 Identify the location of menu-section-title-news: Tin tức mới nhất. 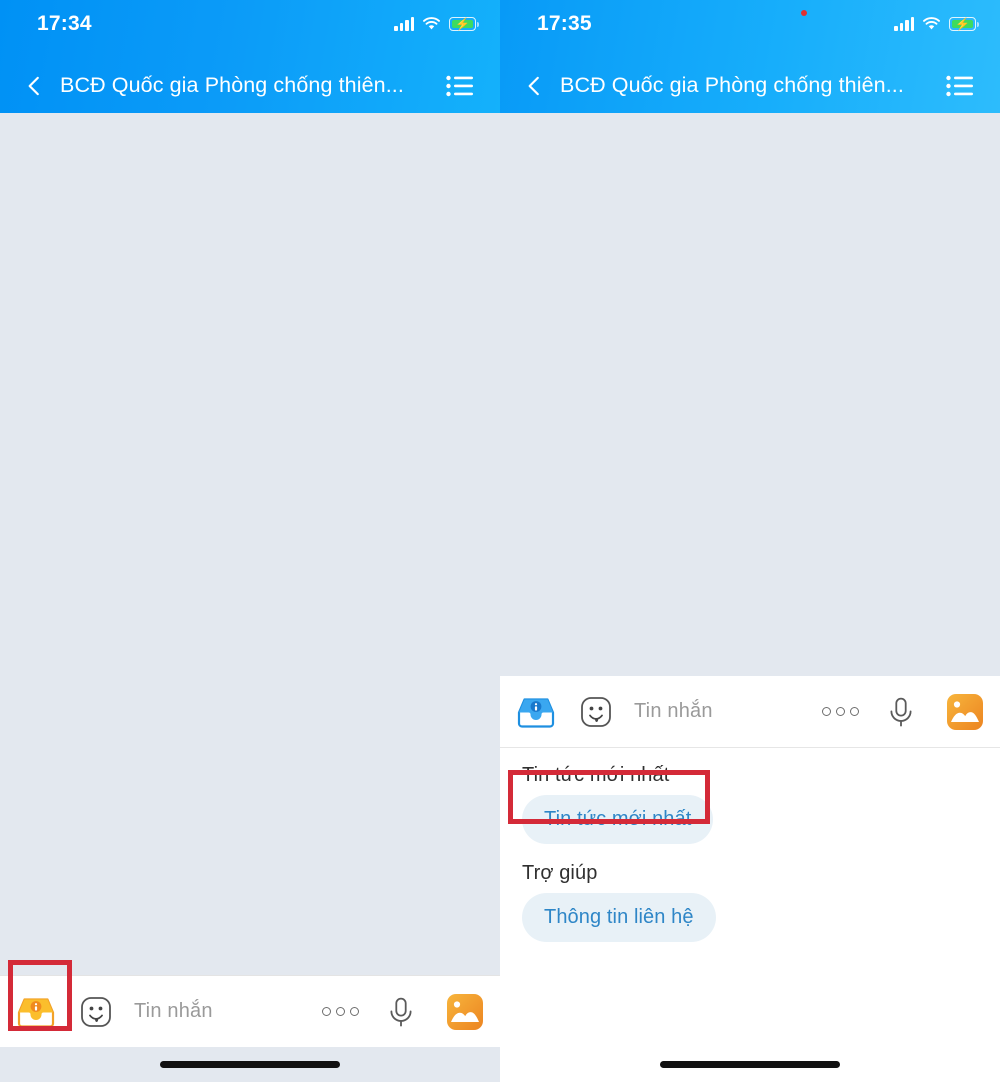
(596, 775).